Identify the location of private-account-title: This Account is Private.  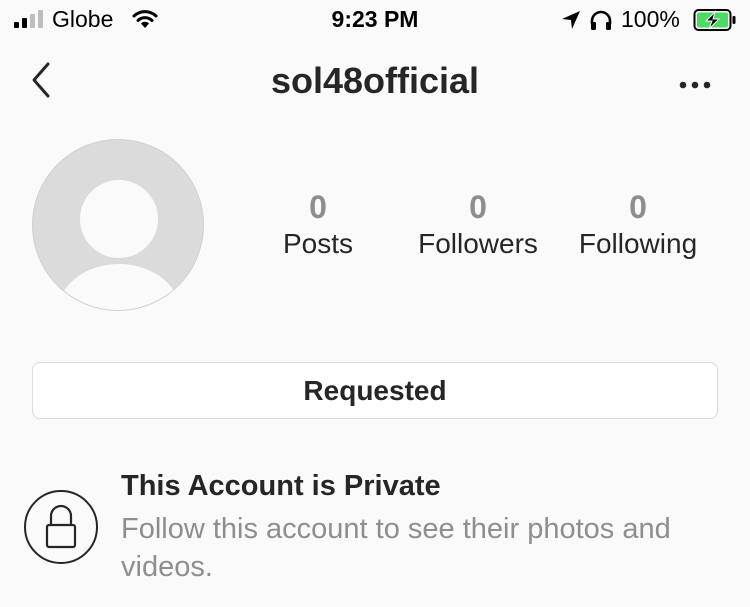
(281, 486).